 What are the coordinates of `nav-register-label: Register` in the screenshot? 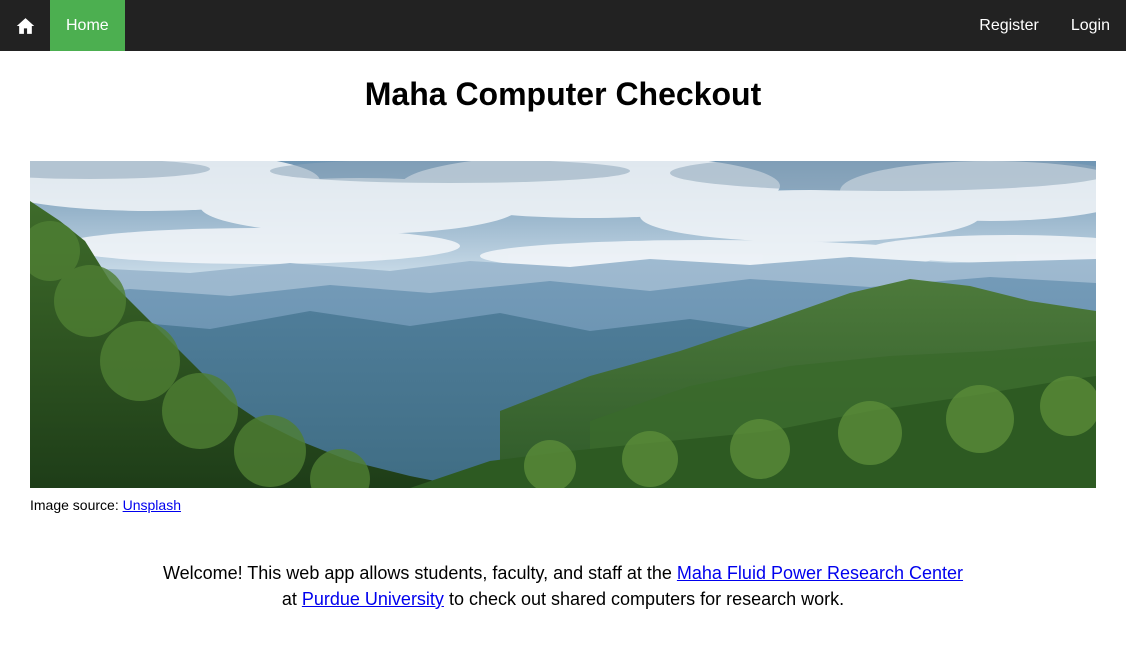 It's located at (1009, 25).